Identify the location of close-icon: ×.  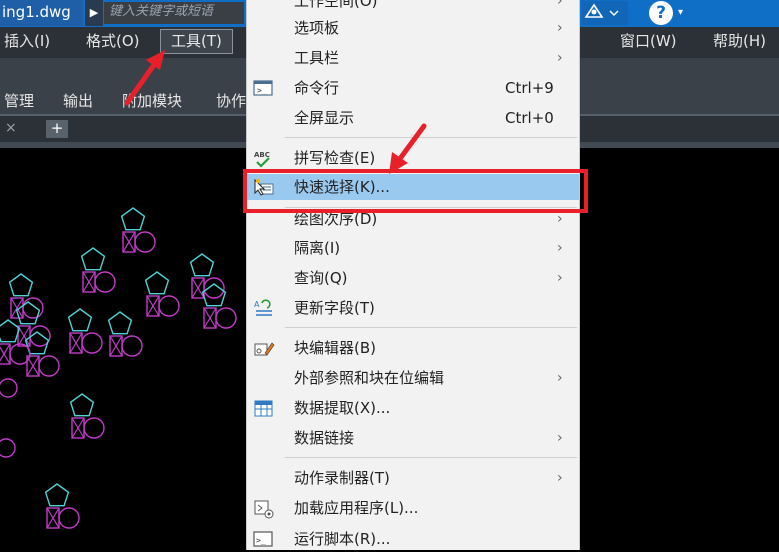
(11, 128).